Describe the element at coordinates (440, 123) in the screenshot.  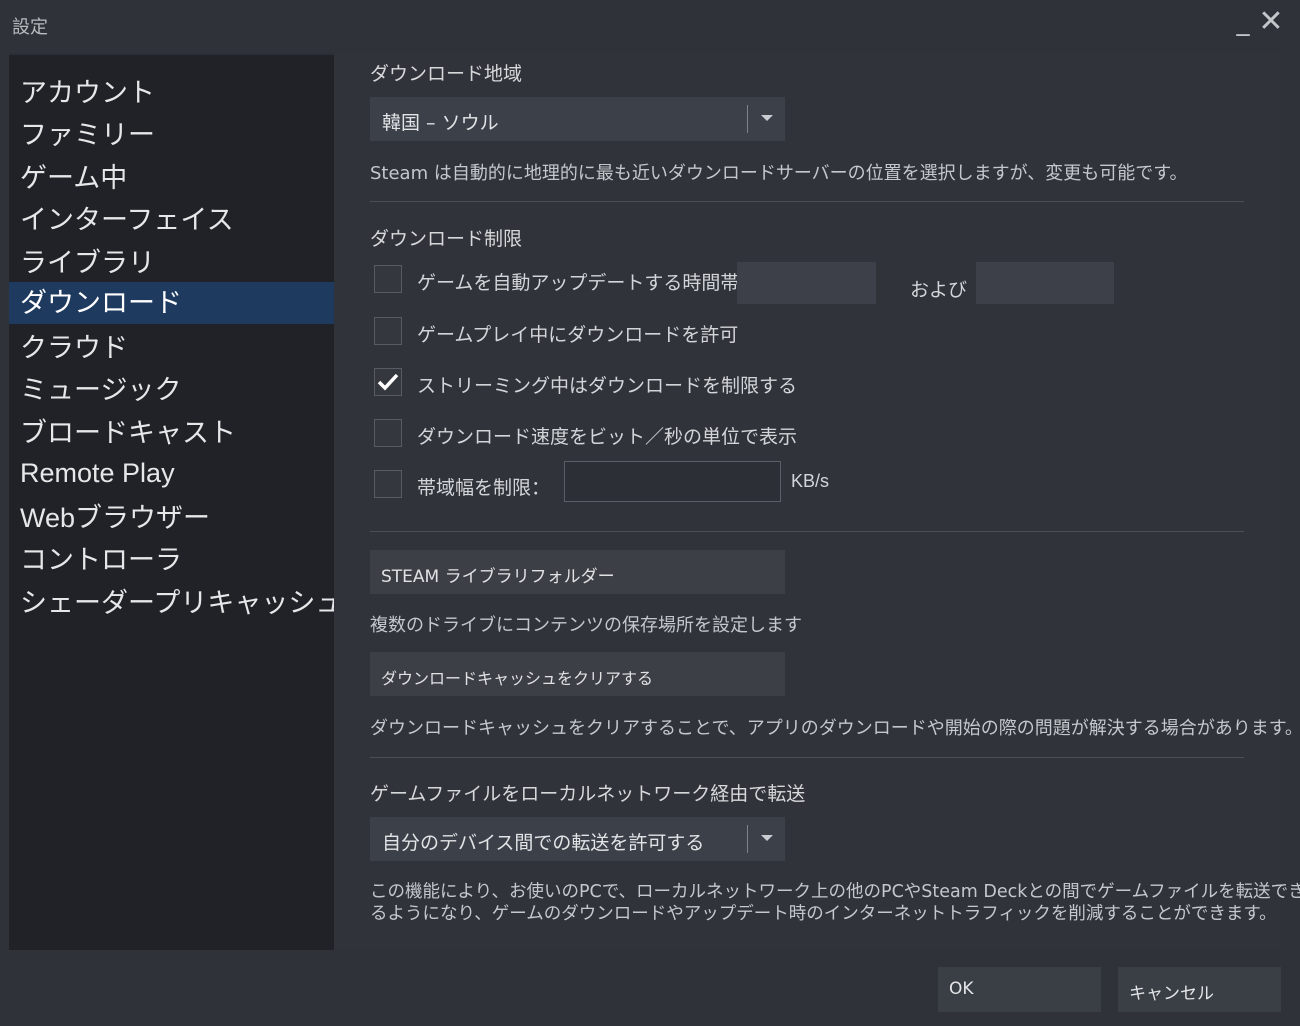
I see `download-region-value: 韓国 – ソウル` at that location.